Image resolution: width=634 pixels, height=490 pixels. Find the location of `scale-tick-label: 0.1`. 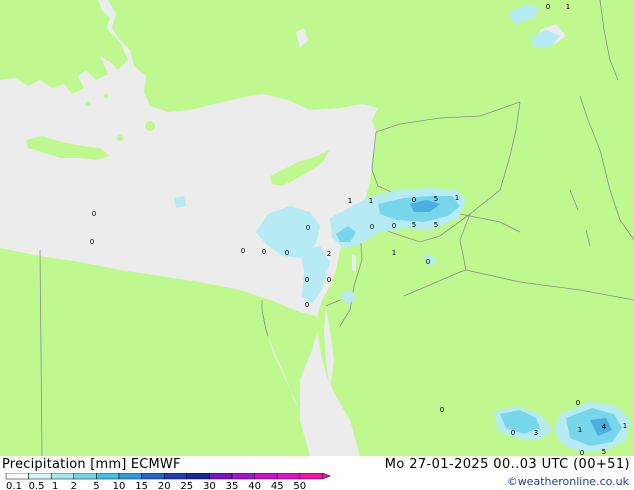

scale-tick-label: 0.1 is located at coordinates (14, 485).